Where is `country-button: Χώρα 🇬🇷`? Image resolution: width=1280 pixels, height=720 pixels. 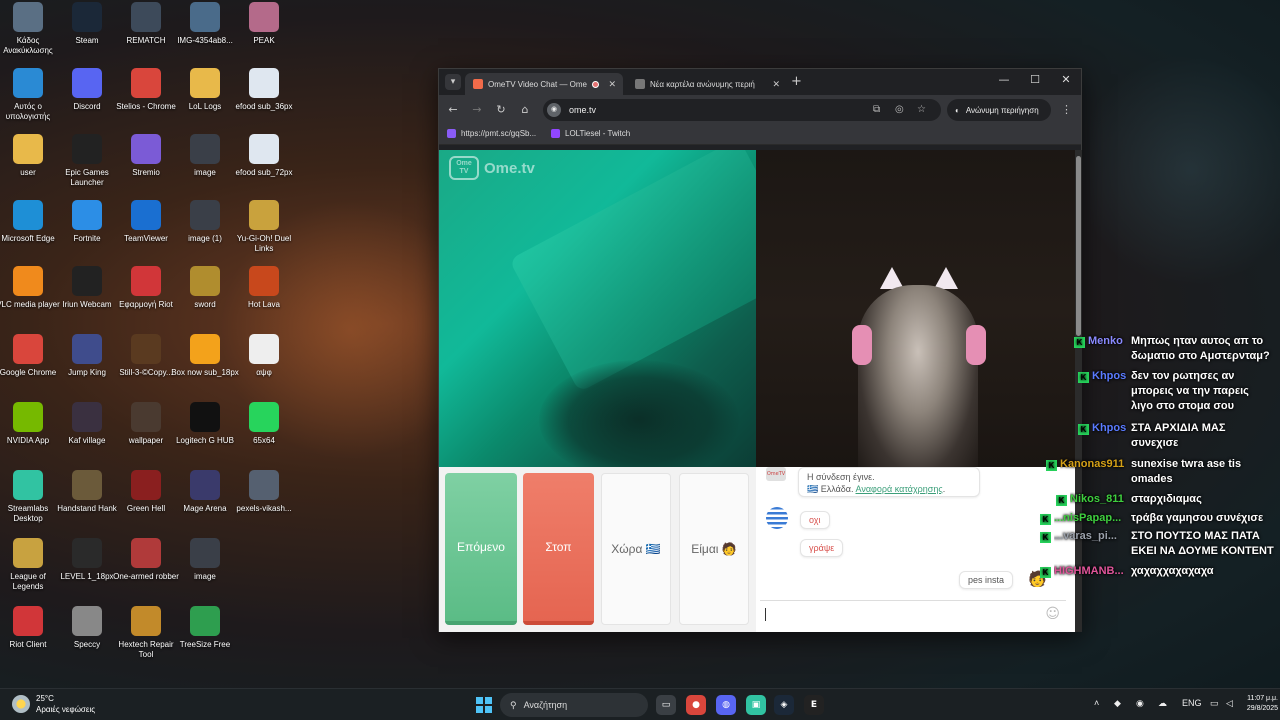 country-button: Χώρα 🇬🇷 is located at coordinates (636, 549).